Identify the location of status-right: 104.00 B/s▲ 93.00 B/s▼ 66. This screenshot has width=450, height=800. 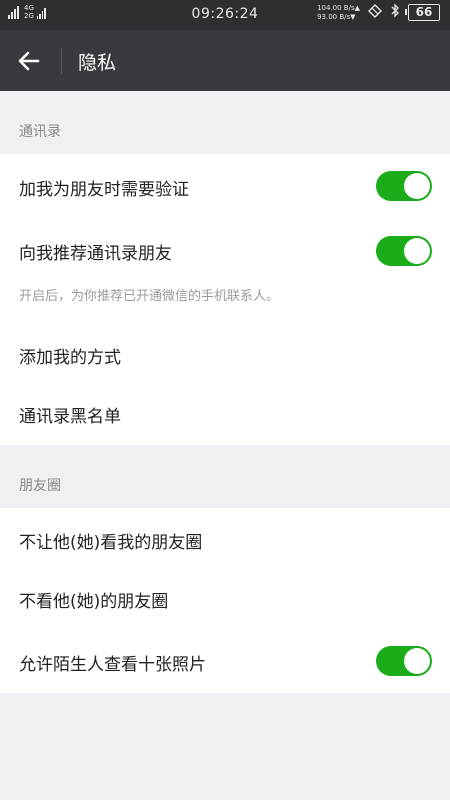
(378, 12).